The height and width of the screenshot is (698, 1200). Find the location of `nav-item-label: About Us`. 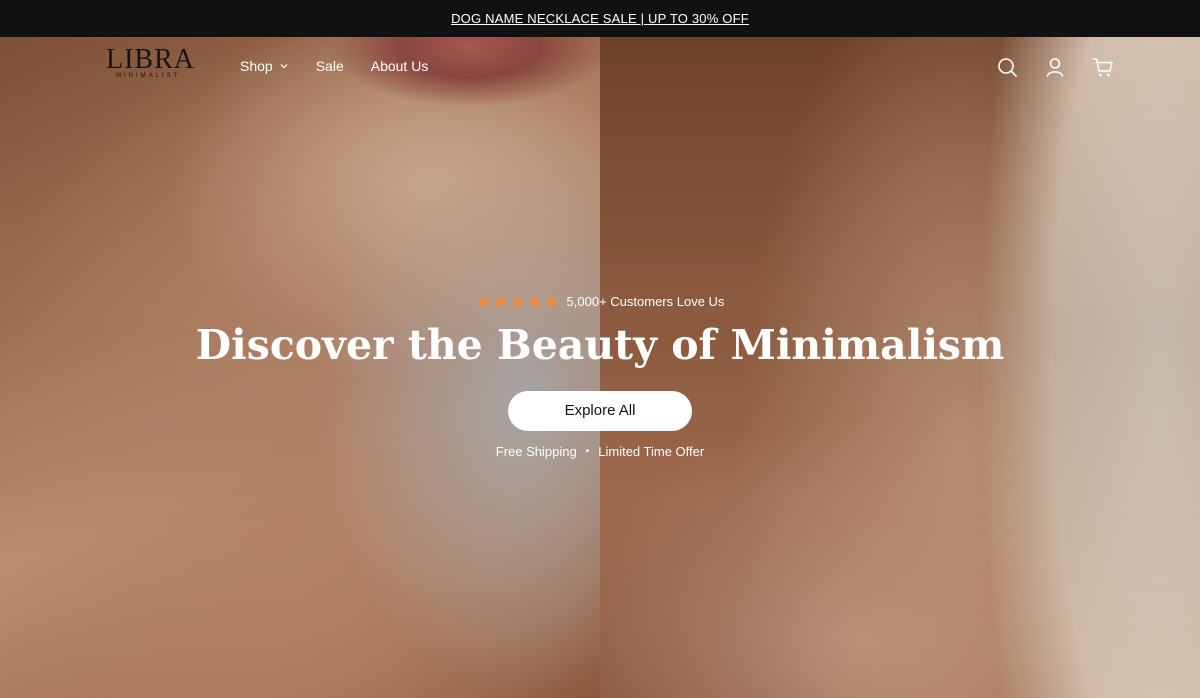

nav-item-label: About Us is located at coordinates (399, 66).